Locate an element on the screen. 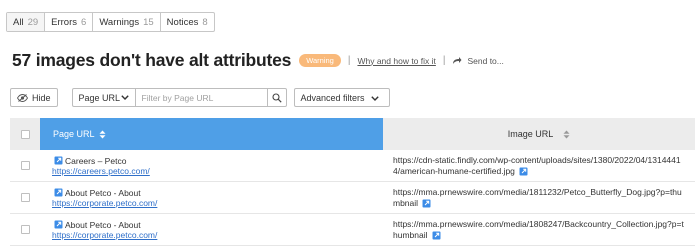 This screenshot has height=252, width=695. select-all-checkbox is located at coordinates (25, 134).